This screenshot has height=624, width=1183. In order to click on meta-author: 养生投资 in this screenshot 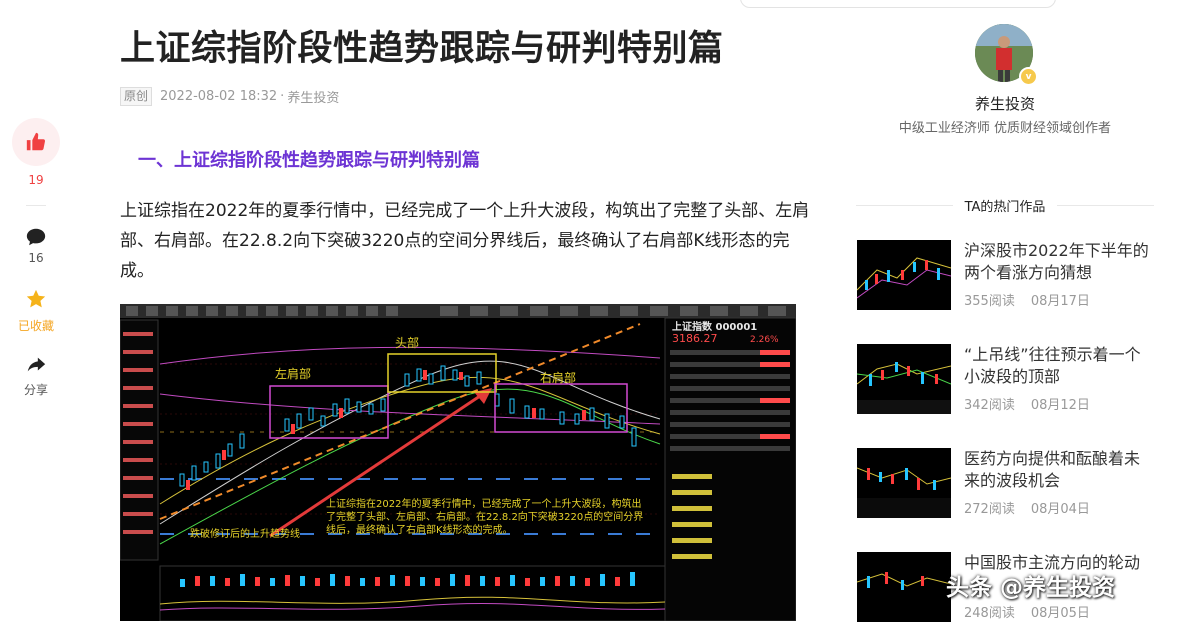, I will do `click(313, 96)`.